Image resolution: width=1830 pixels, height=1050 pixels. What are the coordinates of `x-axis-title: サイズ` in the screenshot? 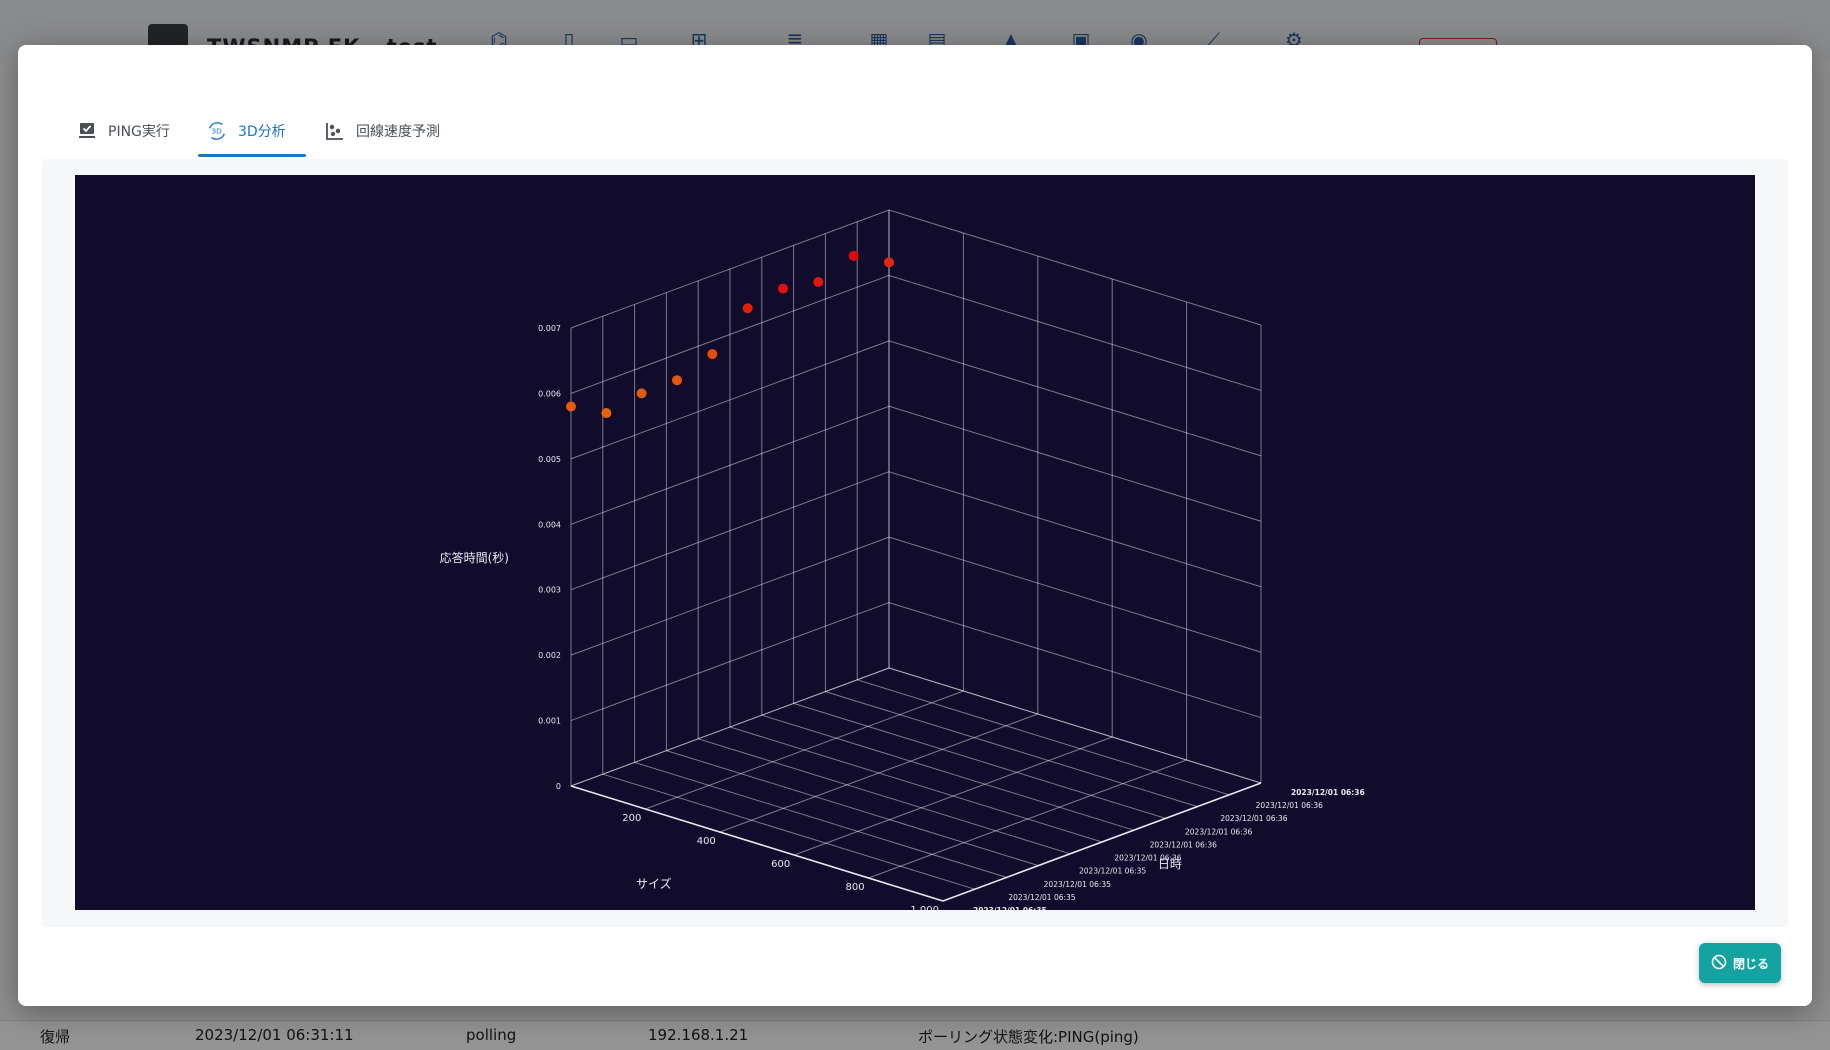 It's located at (654, 883).